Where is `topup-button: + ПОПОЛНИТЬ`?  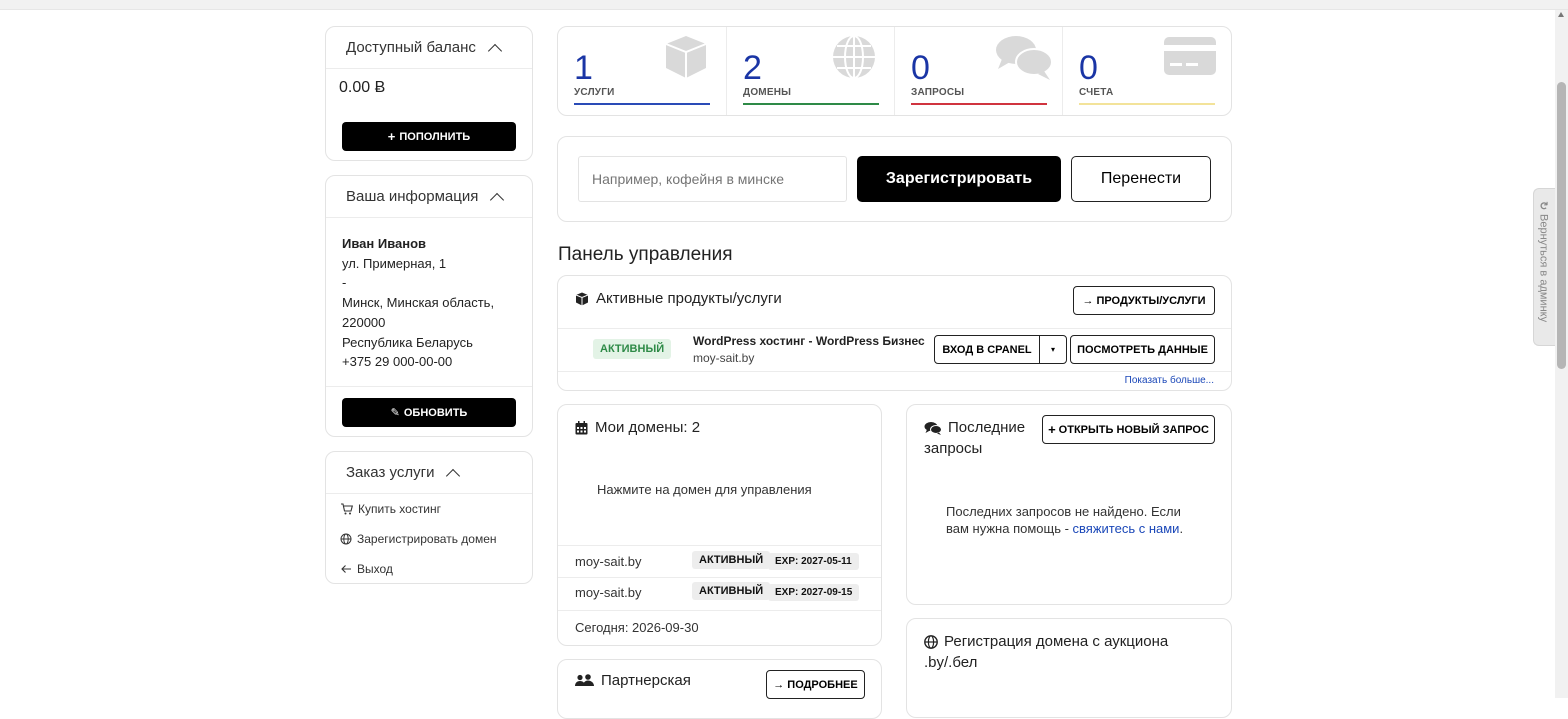 topup-button: + ПОПОЛНИТЬ is located at coordinates (429, 136).